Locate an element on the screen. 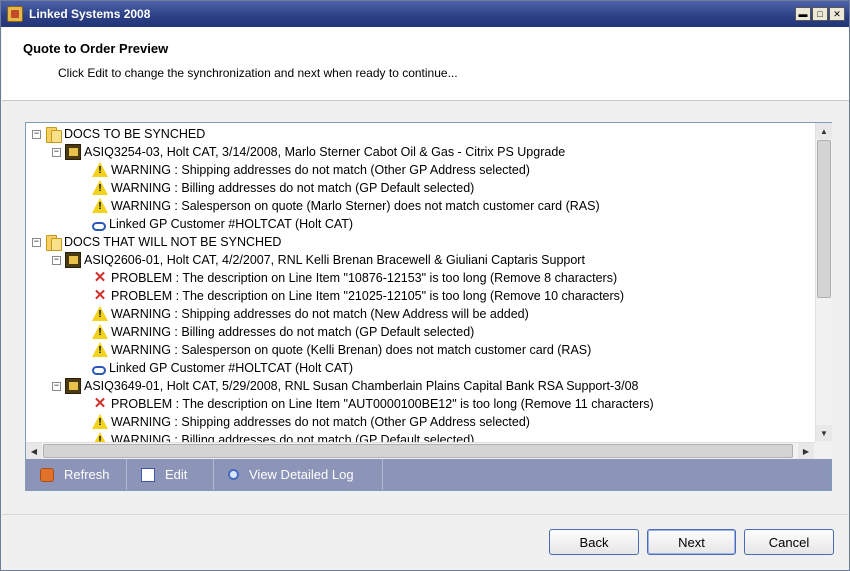 The image size is (850, 571). title-bar: Linked Systems 2008 ▬ □ ✕ is located at coordinates (425, 14).